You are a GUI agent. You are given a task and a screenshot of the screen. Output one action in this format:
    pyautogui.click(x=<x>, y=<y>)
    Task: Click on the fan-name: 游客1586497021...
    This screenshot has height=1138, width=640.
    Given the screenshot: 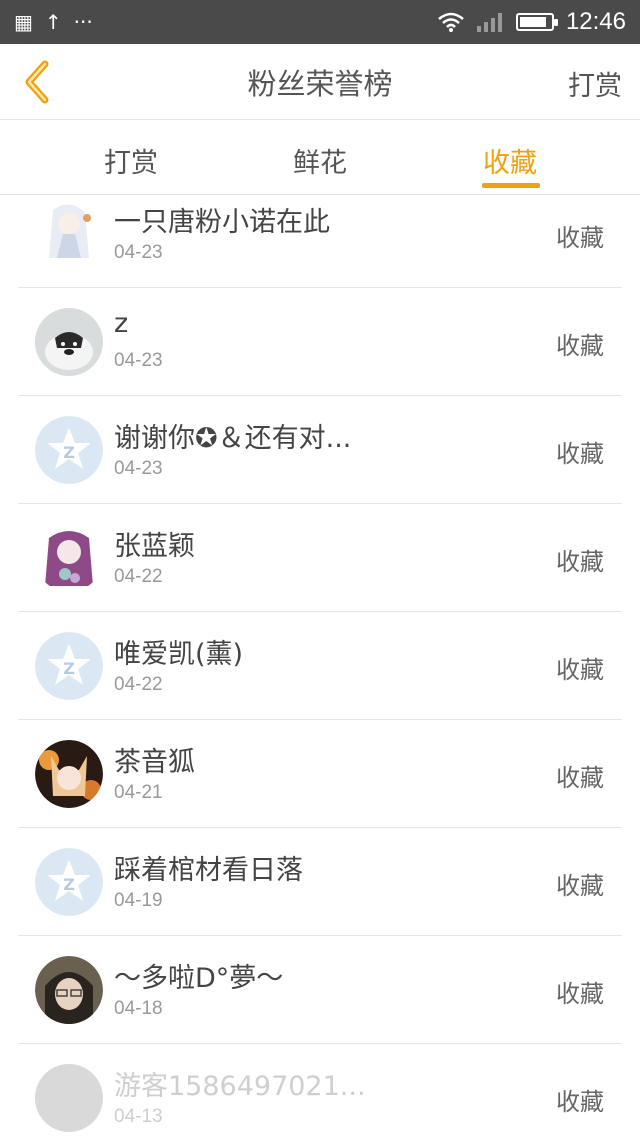 What is the action you would take?
    pyautogui.click(x=240, y=1086)
    